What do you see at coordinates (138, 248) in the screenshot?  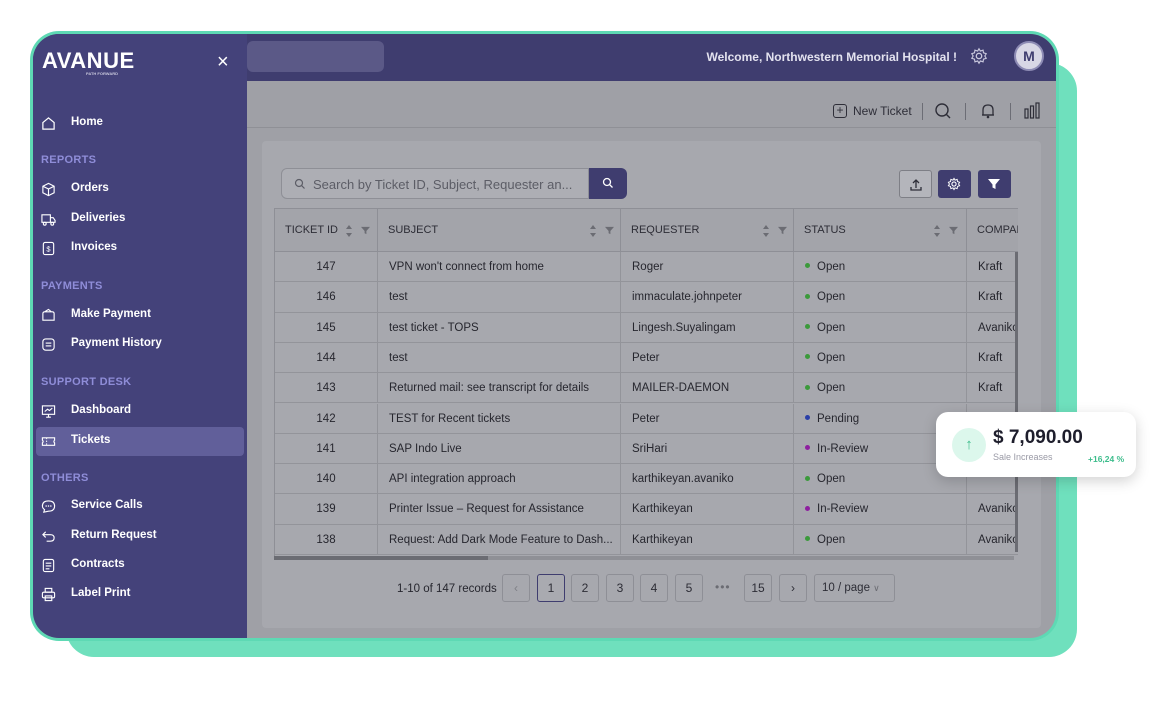 I see `sidebar-item-invoices: $ Invoices` at bounding box center [138, 248].